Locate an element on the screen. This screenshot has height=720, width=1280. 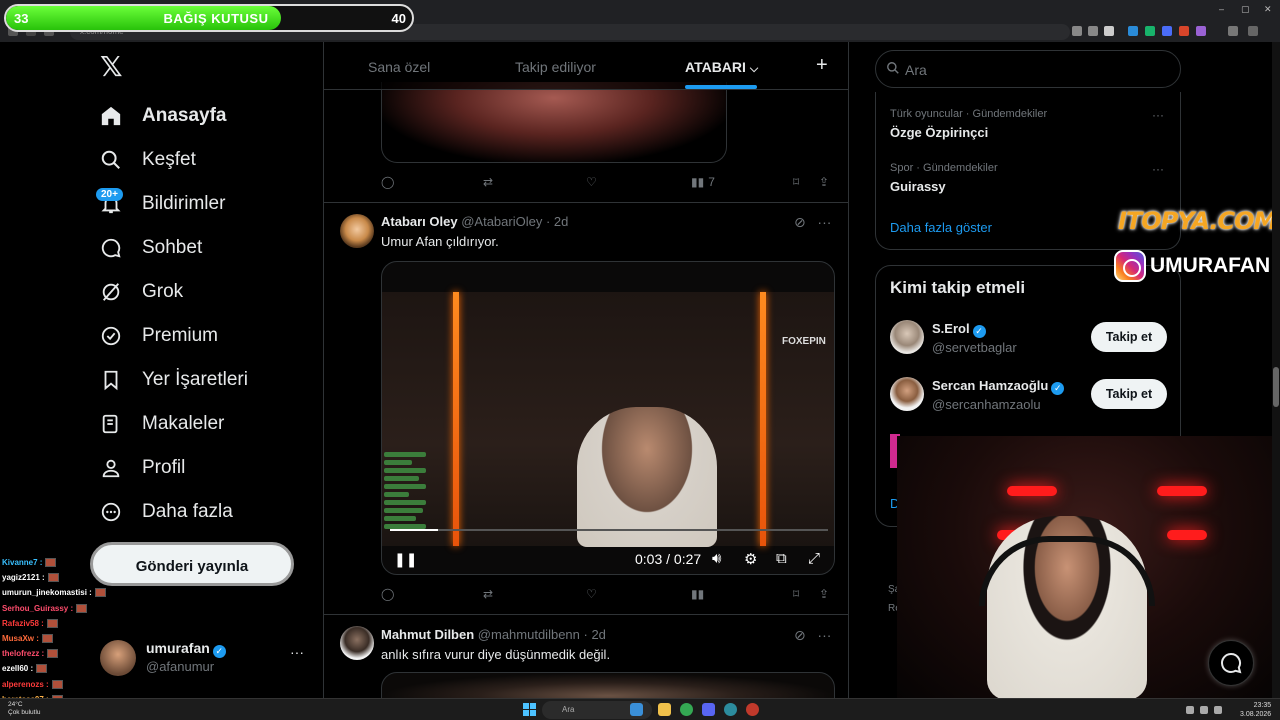
zoom-icon is located at coordinates (1077, 31).